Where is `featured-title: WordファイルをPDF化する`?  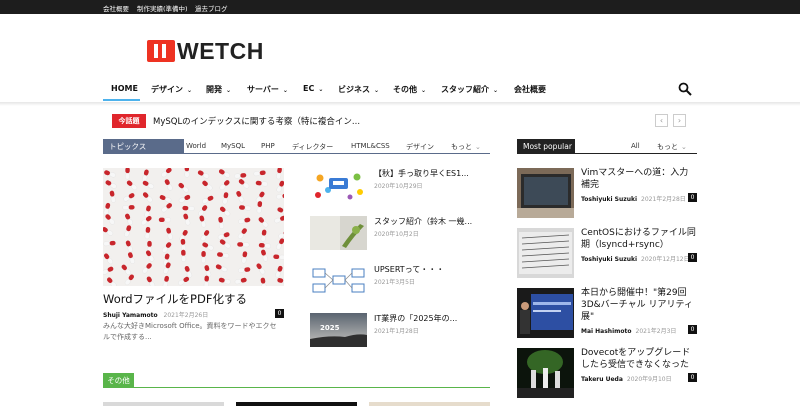
featured-title: WordファイルをPDF化する is located at coordinates (175, 299).